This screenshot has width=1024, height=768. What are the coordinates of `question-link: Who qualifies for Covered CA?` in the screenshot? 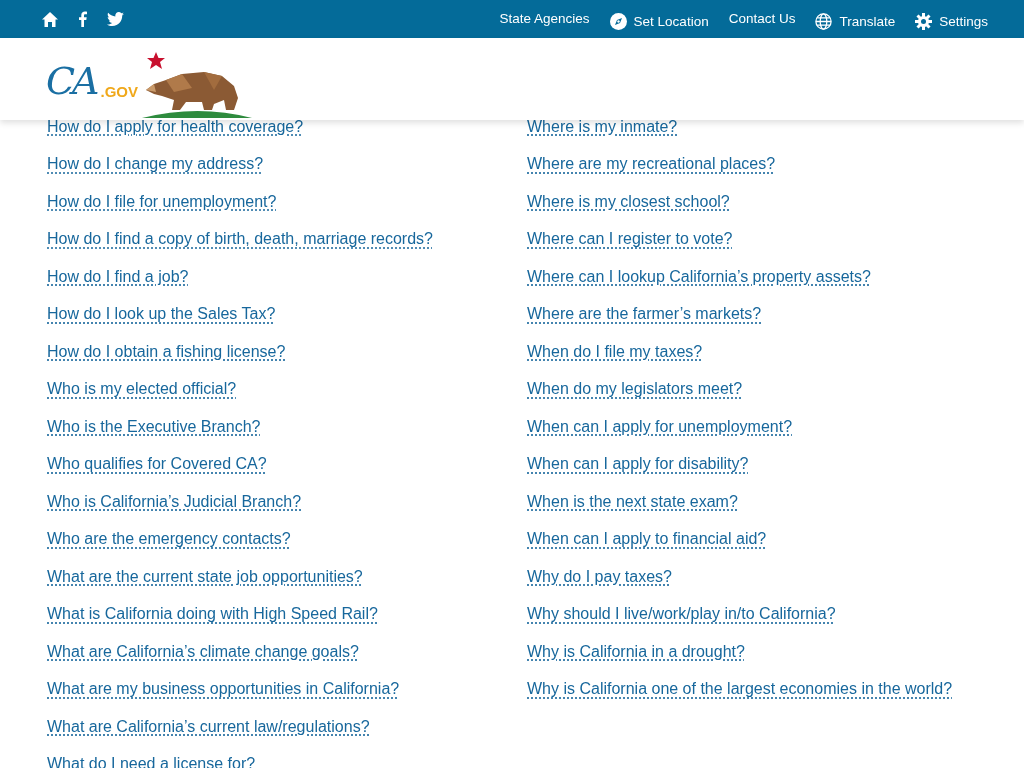 It's located at (157, 464).